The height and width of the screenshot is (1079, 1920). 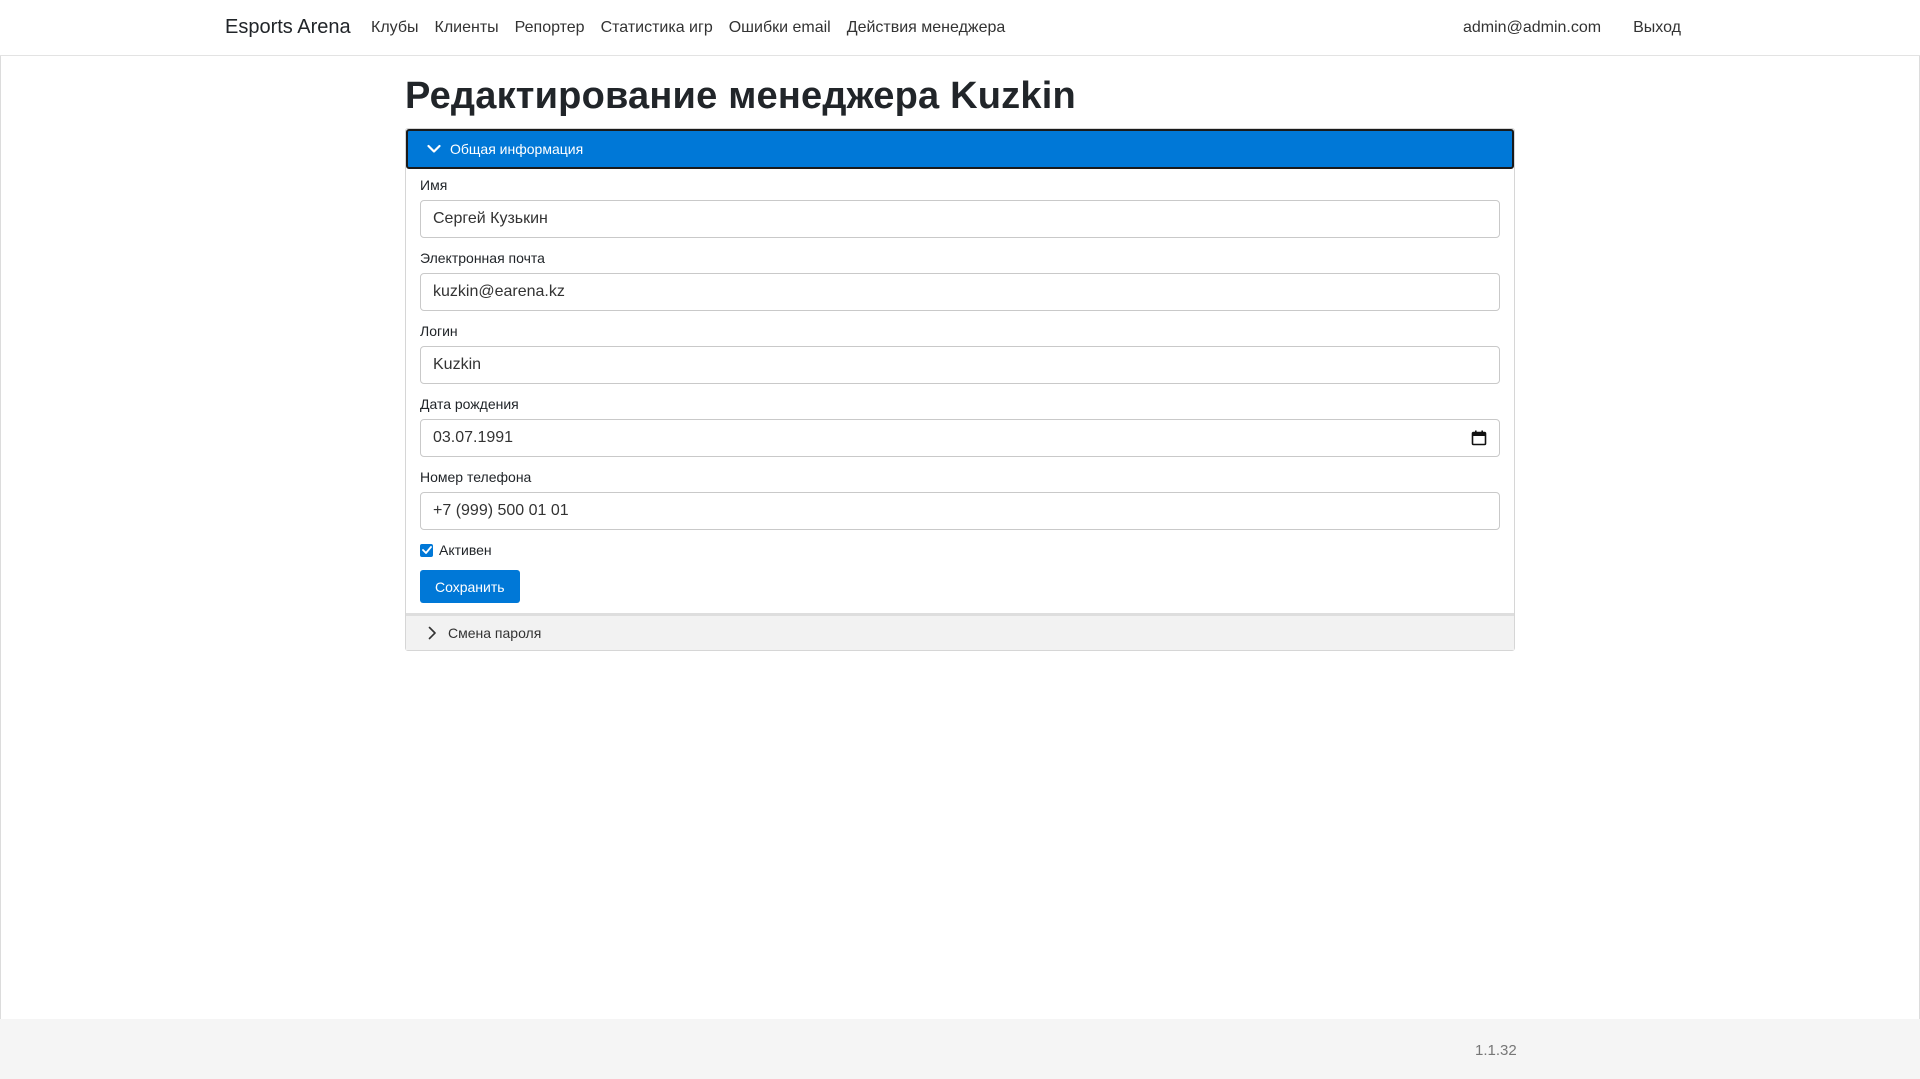 What do you see at coordinates (434, 149) in the screenshot?
I see `chevron-down-icon` at bounding box center [434, 149].